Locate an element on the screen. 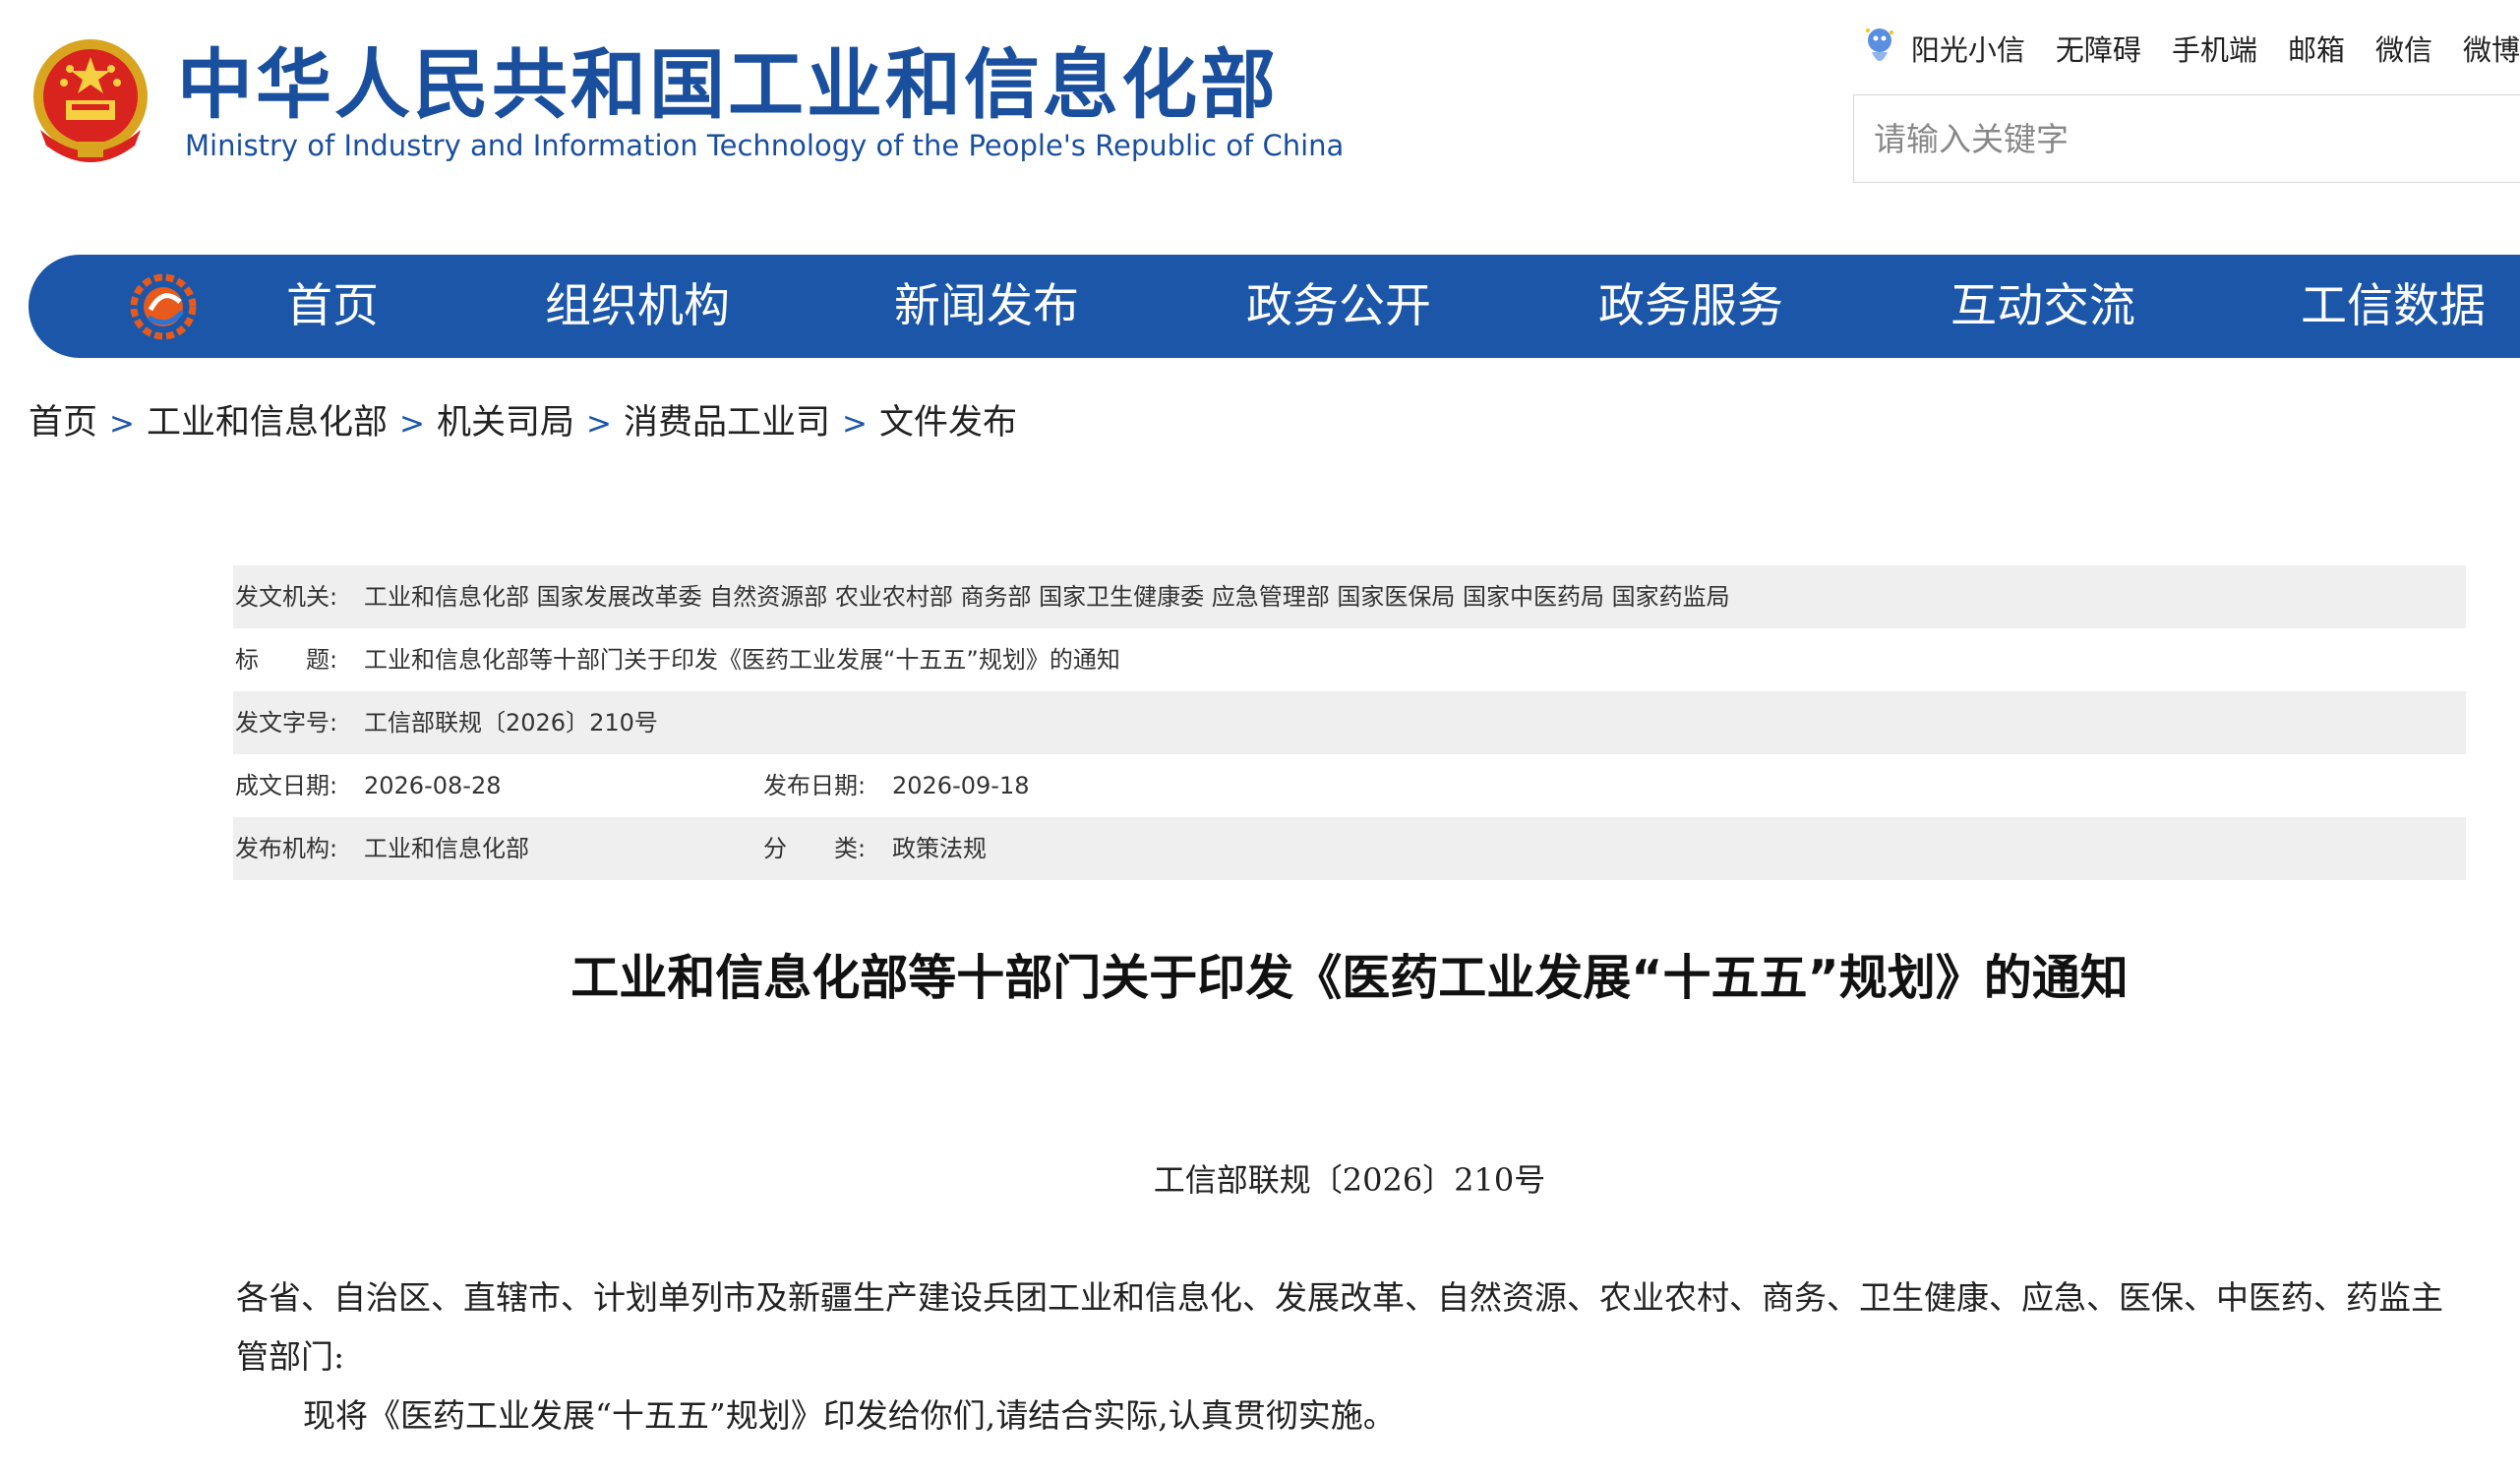  meta-value-created-date: 2026-08-28 is located at coordinates (433, 785).